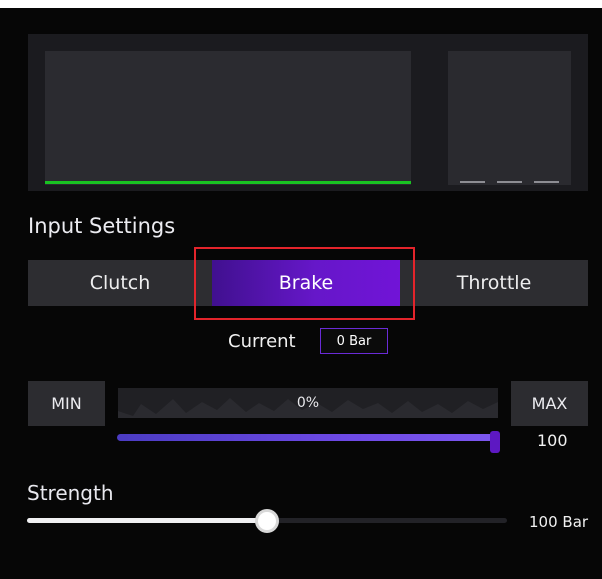 This screenshot has width=602, height=579. I want to click on main-input-graph-line, so click(228, 182).